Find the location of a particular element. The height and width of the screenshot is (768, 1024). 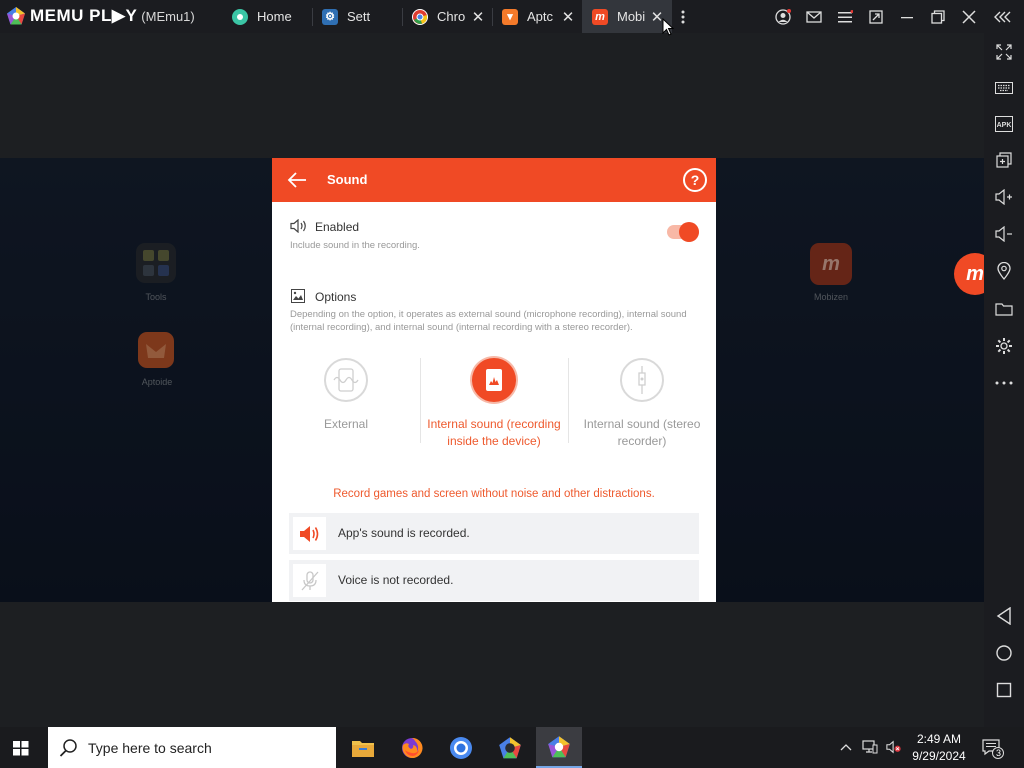

mic-muted-icon is located at coordinates (309, 580).